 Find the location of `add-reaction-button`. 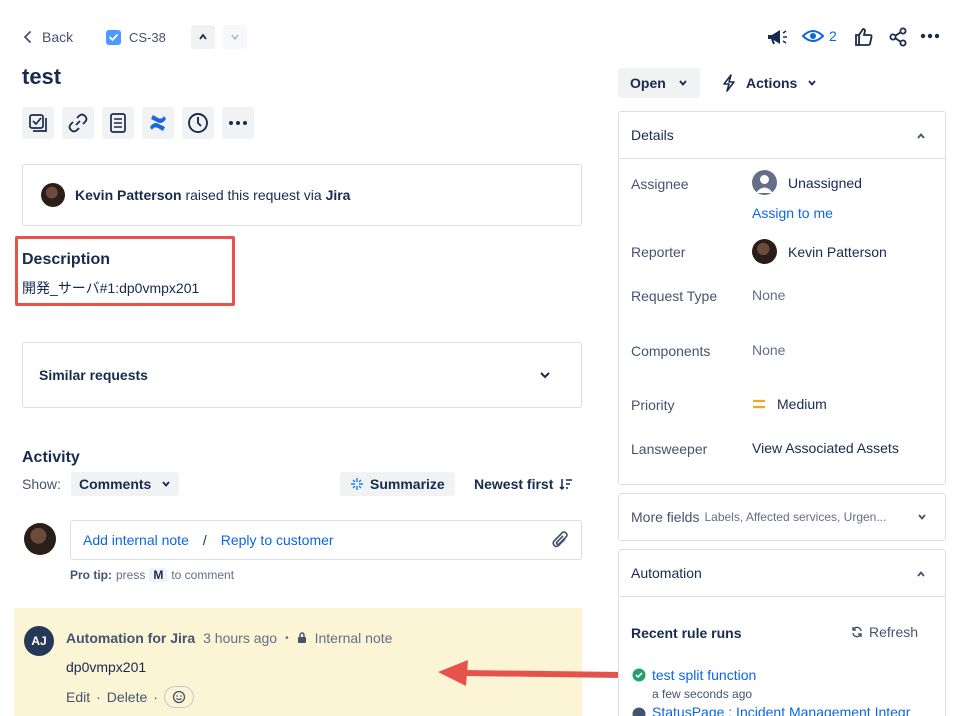

add-reaction-button is located at coordinates (178, 697).